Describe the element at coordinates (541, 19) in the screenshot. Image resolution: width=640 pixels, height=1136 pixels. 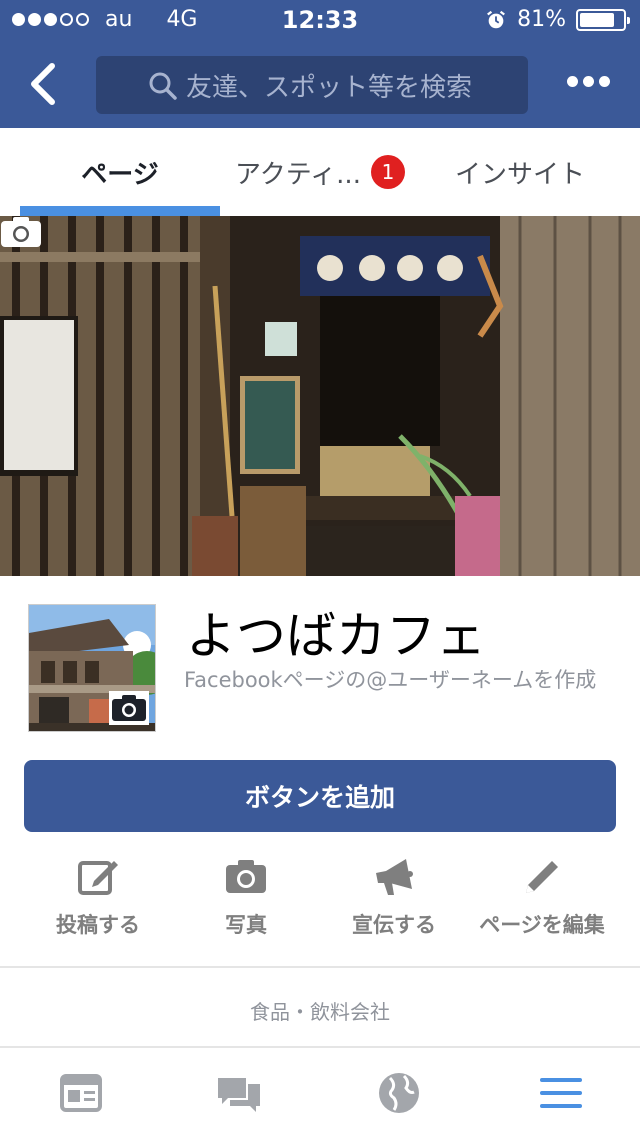
I see `battery-percent: 81%` at that location.